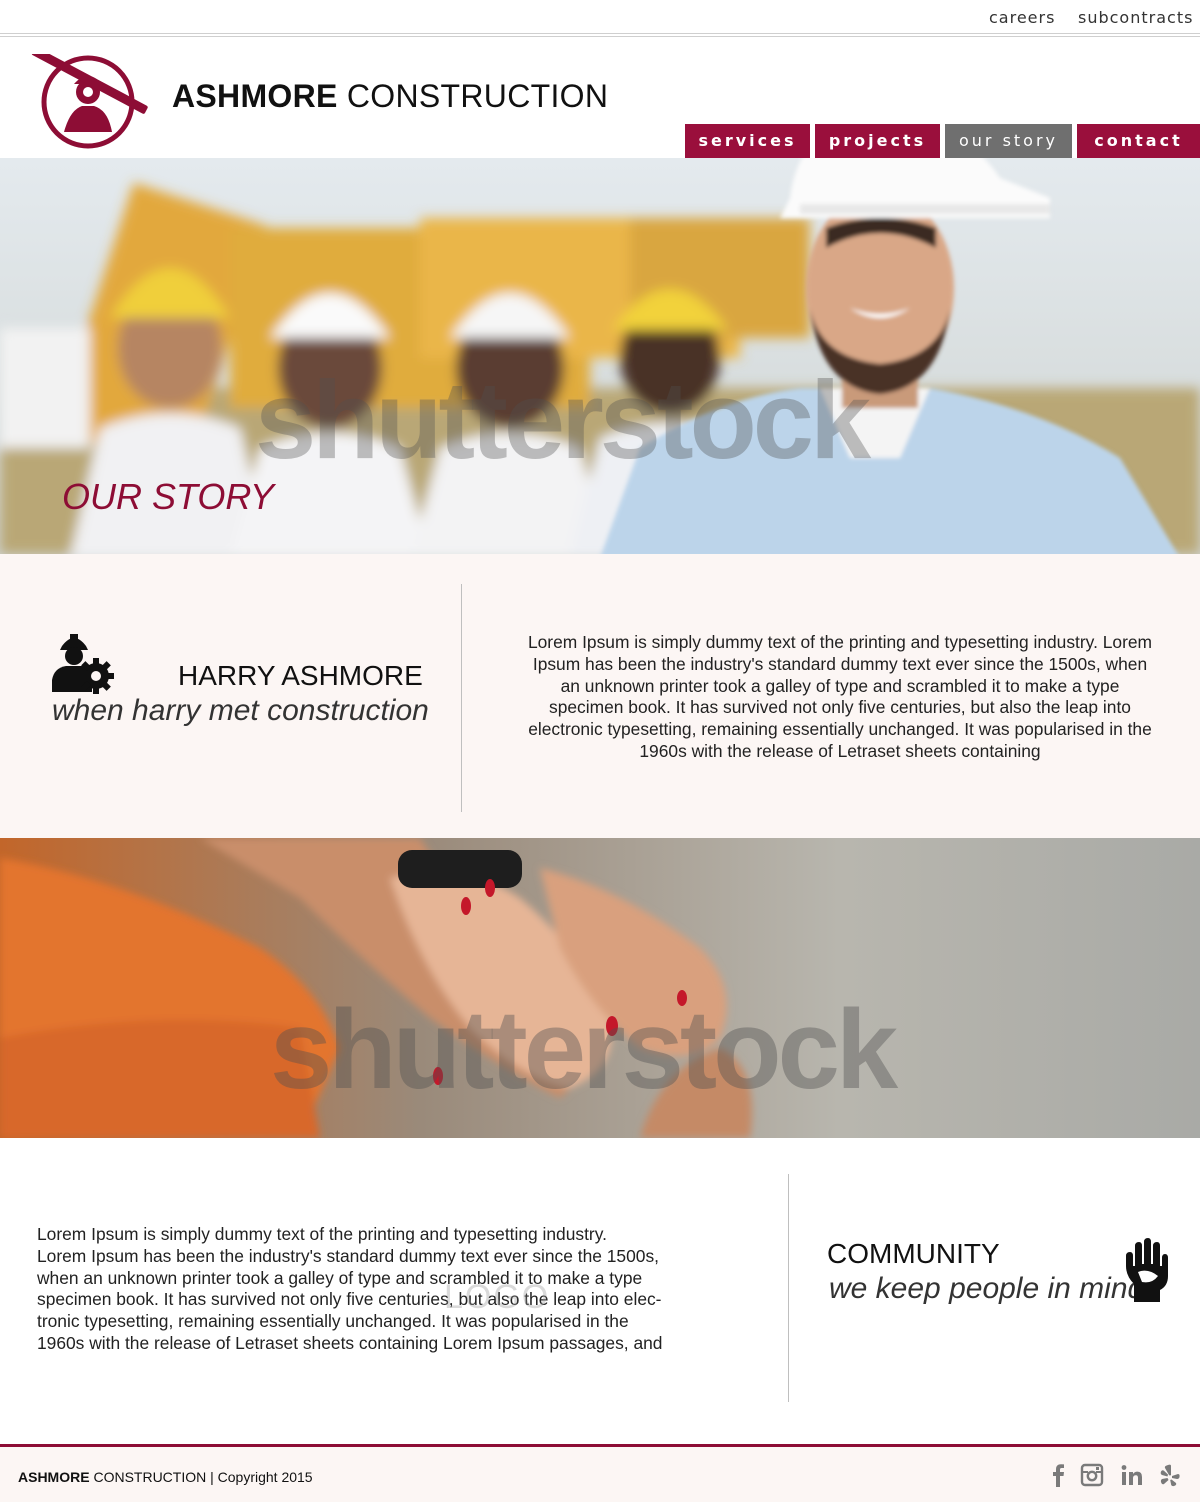  Describe the element at coordinates (168, 496) in the screenshot. I see `page-title: OUR STORY` at that location.